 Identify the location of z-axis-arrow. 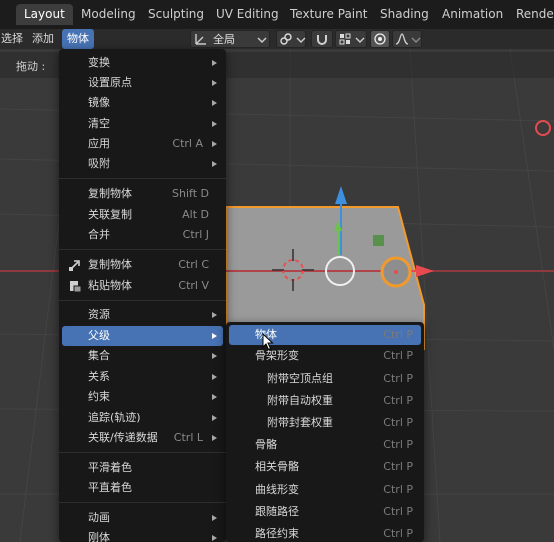
(341, 195).